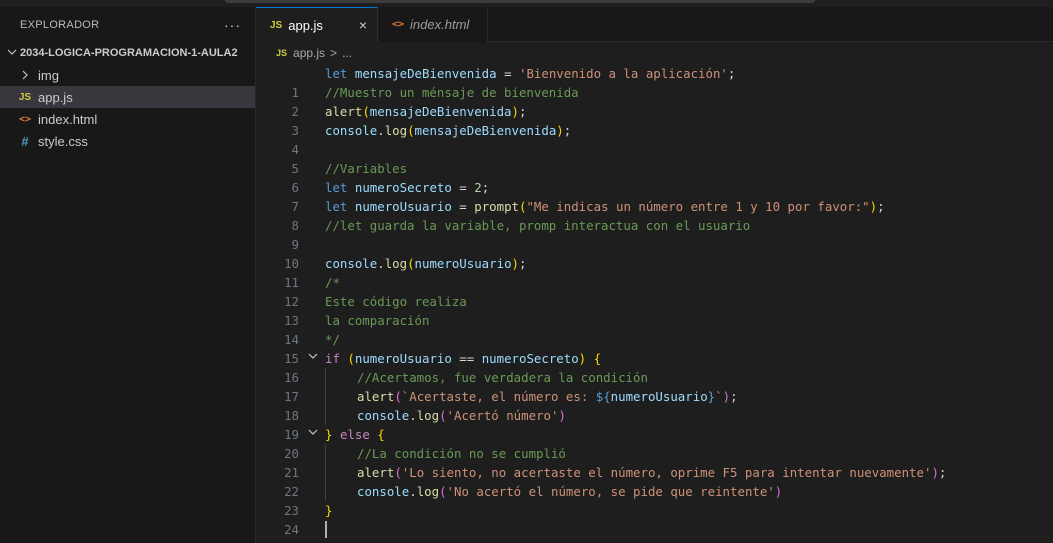  What do you see at coordinates (12, 53) in the screenshot?
I see `chevron-down-icon` at bounding box center [12, 53].